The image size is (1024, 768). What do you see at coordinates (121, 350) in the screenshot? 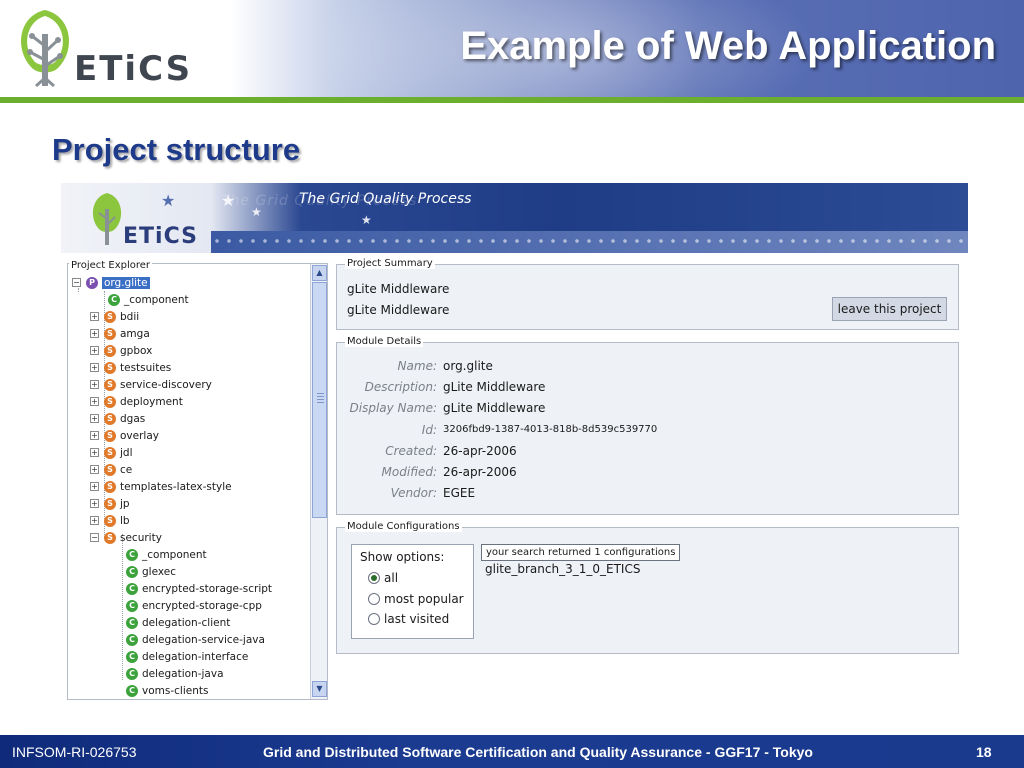
I see `tree-item: + S gpbox` at bounding box center [121, 350].